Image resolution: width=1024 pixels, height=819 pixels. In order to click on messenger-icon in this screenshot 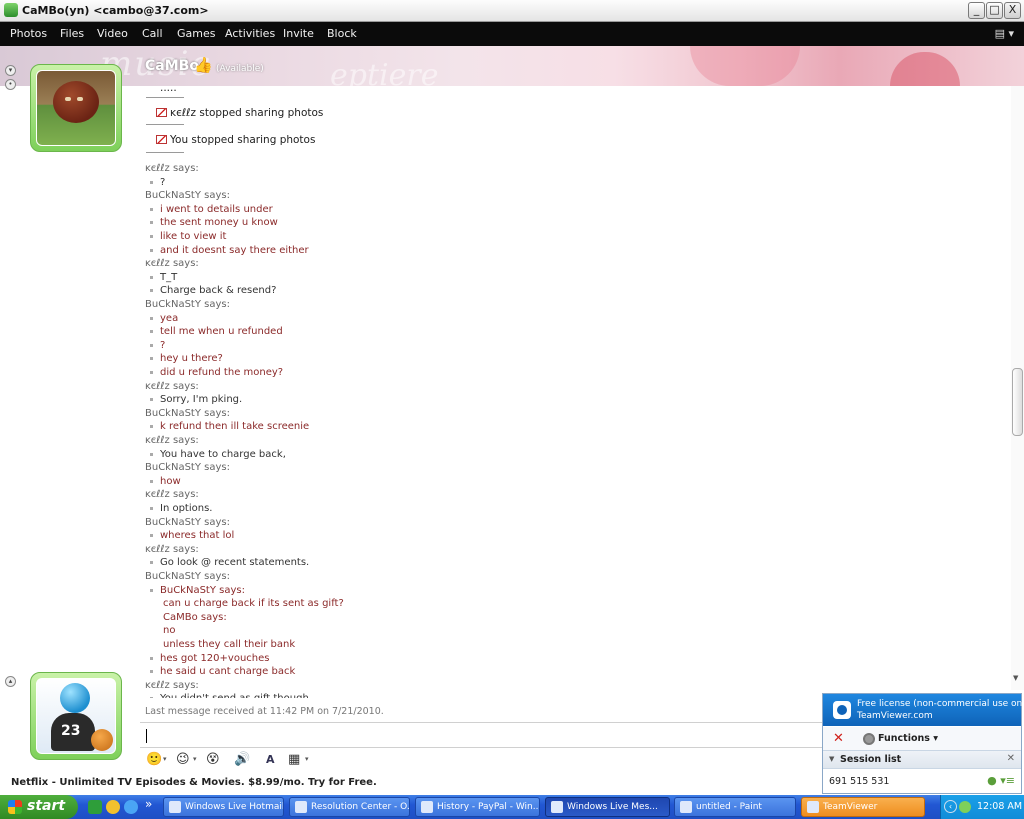, I will do `click(557, 807)`.